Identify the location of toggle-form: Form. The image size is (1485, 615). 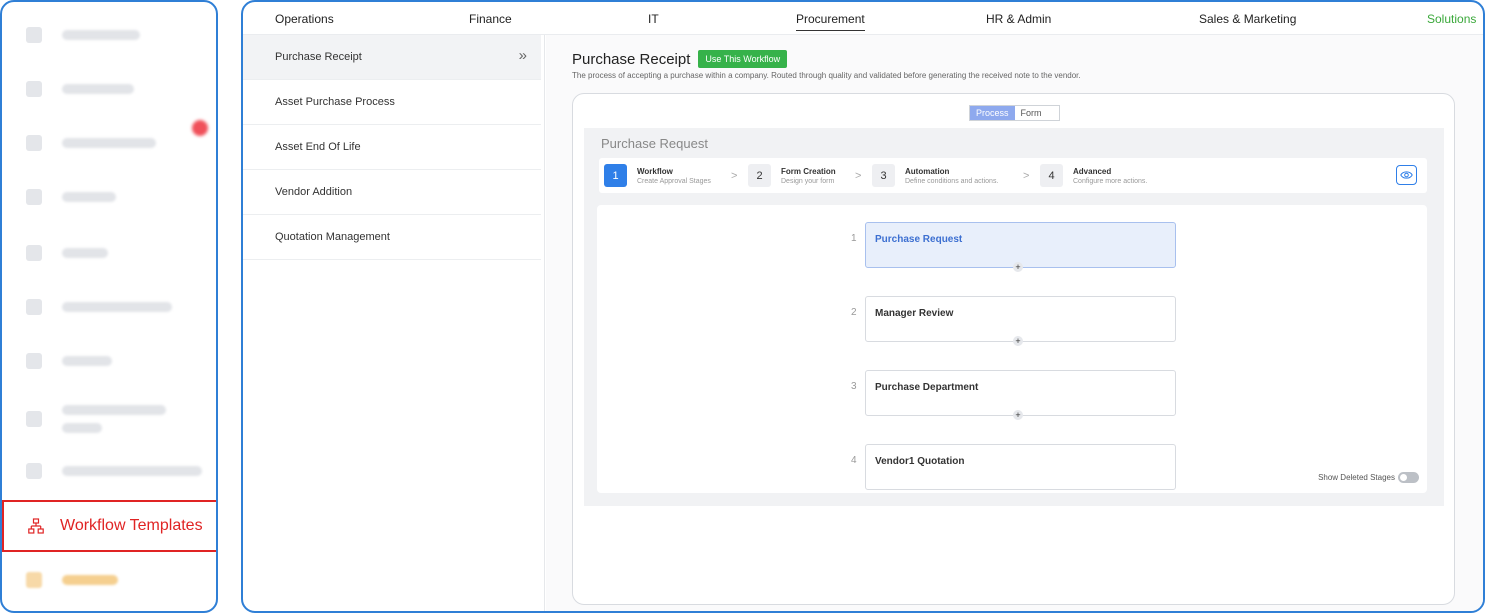
(1031, 113).